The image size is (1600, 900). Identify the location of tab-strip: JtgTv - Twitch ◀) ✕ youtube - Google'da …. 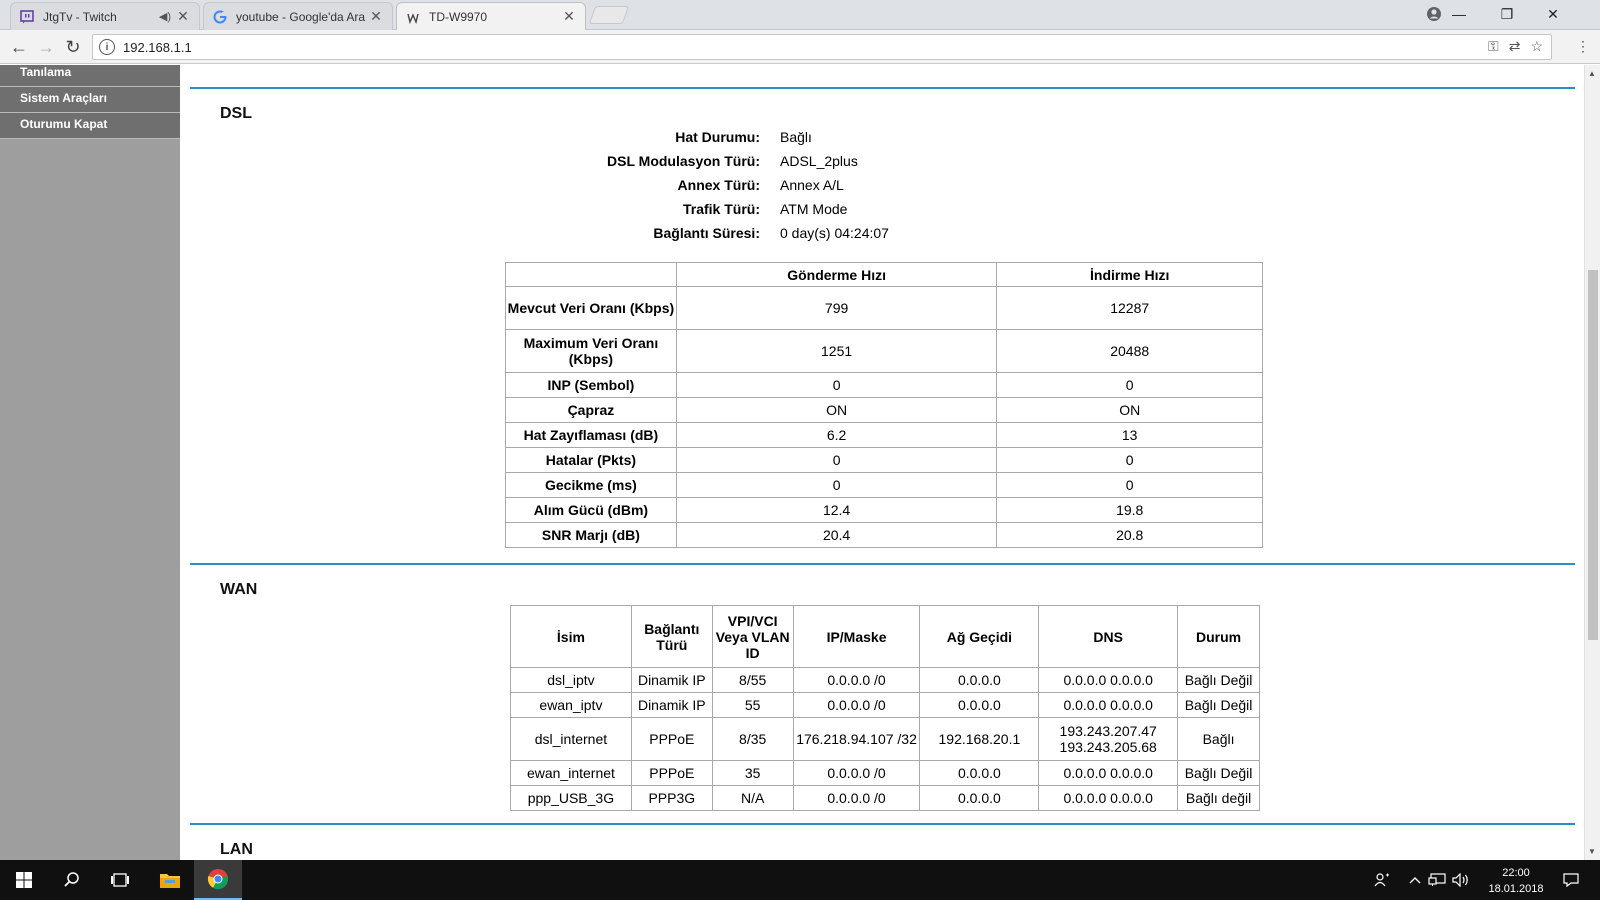
(800, 15).